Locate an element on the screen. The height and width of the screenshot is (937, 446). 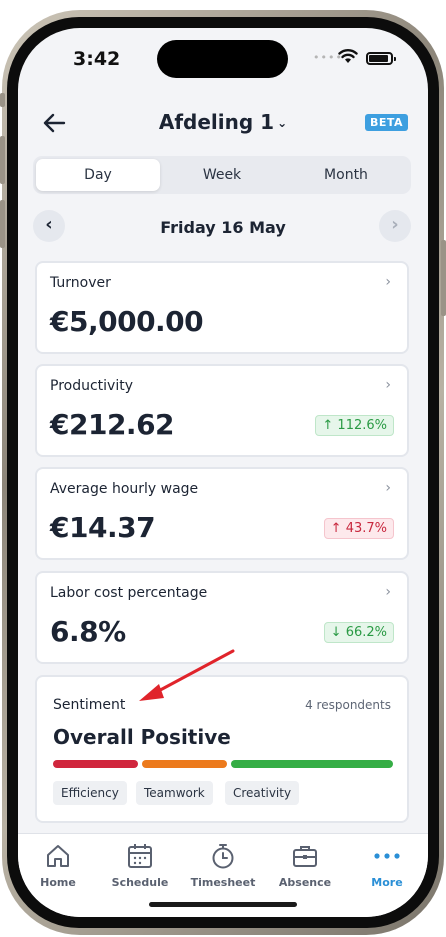
metric-card-turnover: Turnover › €5,000.00 is located at coordinates (222, 307).